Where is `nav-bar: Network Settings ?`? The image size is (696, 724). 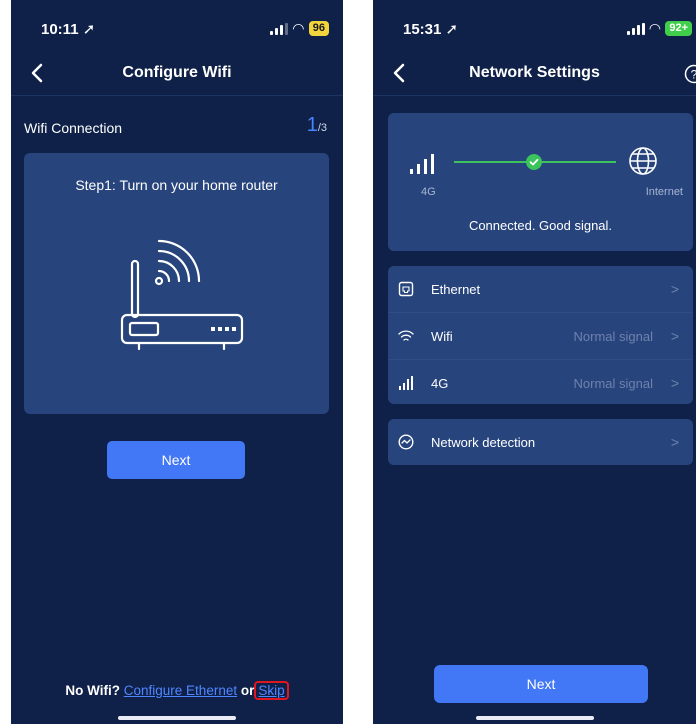 nav-bar: Network Settings ? is located at coordinates (534, 74).